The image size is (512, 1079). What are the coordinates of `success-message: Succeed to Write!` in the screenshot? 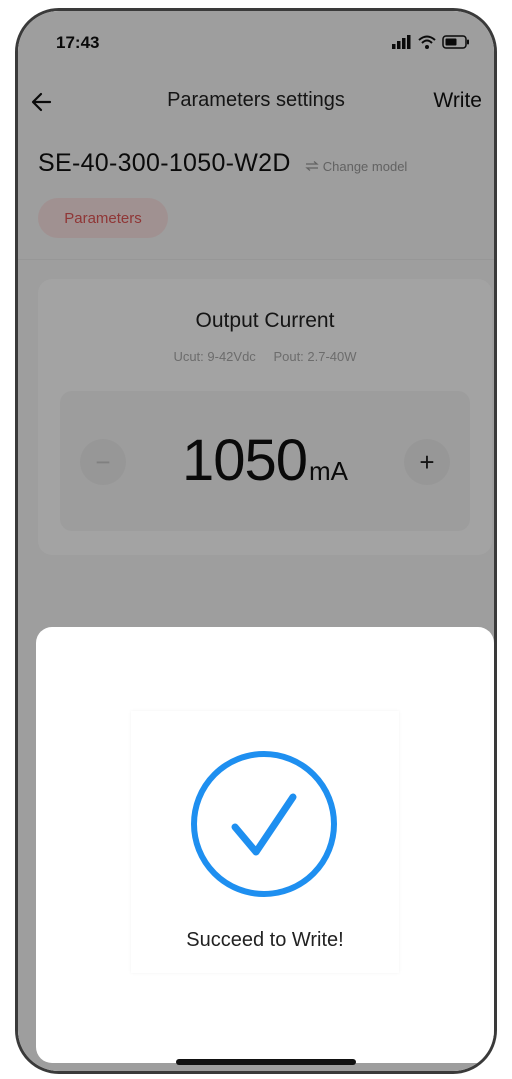 It's located at (265, 940).